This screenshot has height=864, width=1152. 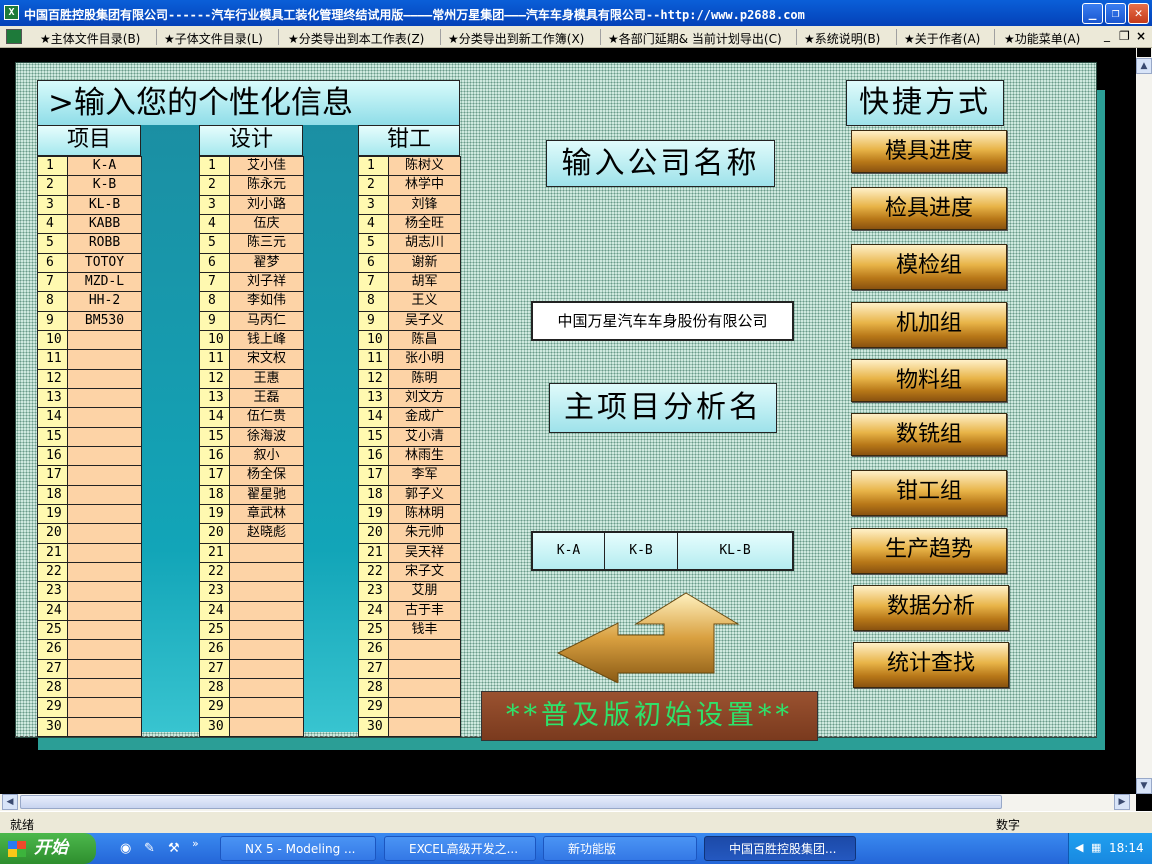 What do you see at coordinates (104, 243) in the screenshot?
I see `cell-value: ROBB` at bounding box center [104, 243].